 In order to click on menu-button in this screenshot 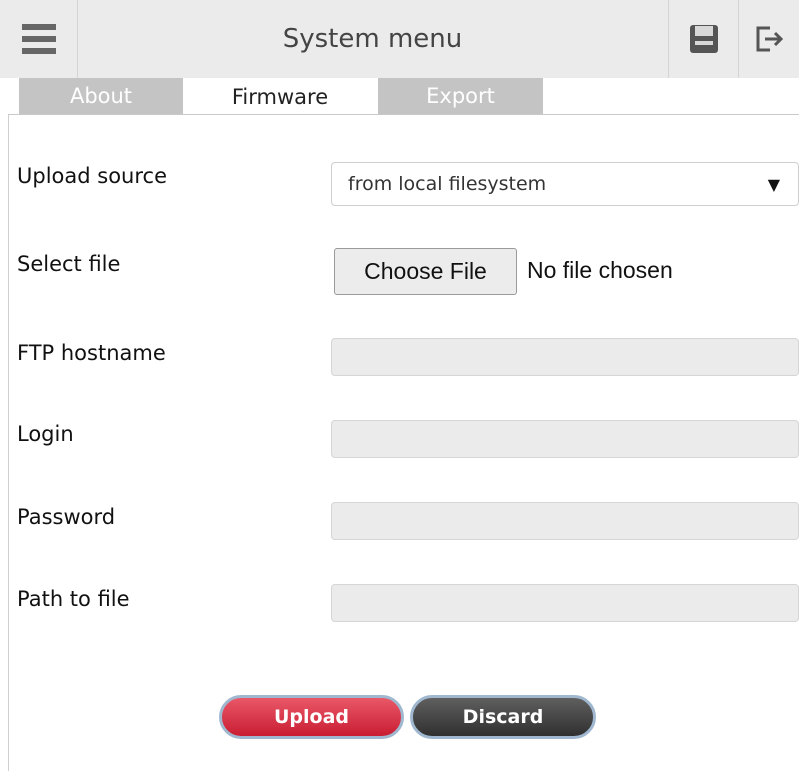, I will do `click(39, 39)`.